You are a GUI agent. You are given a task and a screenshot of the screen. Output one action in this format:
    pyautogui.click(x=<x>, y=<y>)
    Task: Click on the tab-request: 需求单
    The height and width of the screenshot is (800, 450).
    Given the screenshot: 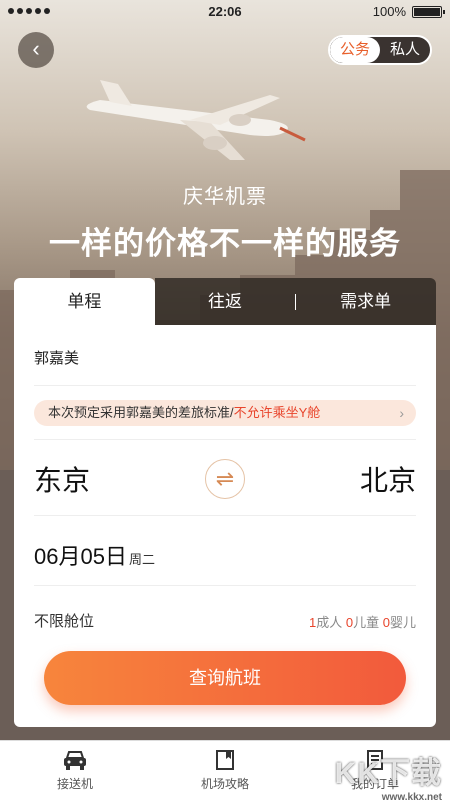 What is the action you would take?
    pyautogui.click(x=366, y=302)
    